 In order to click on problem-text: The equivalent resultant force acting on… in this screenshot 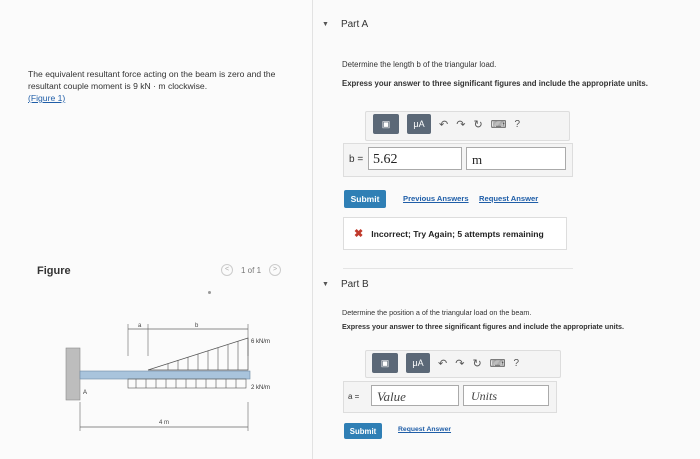, I will do `click(152, 80)`.